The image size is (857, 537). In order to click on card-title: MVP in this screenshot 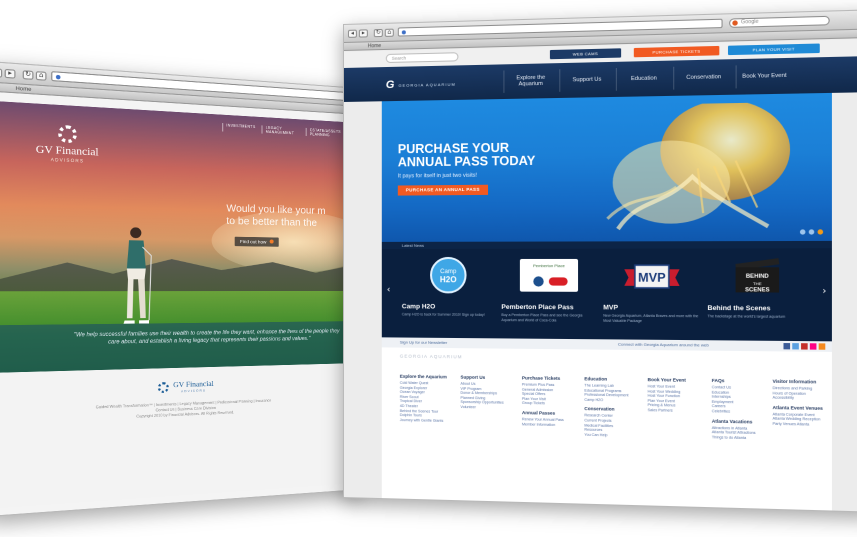, I will do `click(611, 308)`.